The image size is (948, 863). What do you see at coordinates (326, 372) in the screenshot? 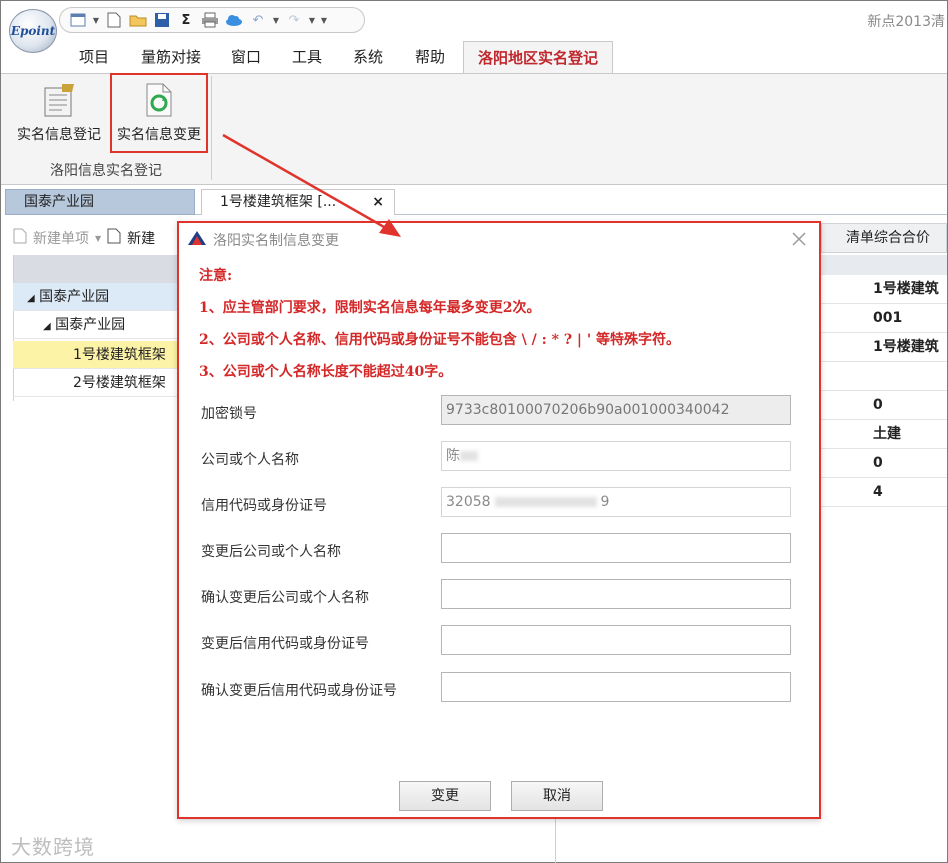
I see `notice-line-3: 3、公司或个人名称长度不能超过40字。` at bounding box center [326, 372].